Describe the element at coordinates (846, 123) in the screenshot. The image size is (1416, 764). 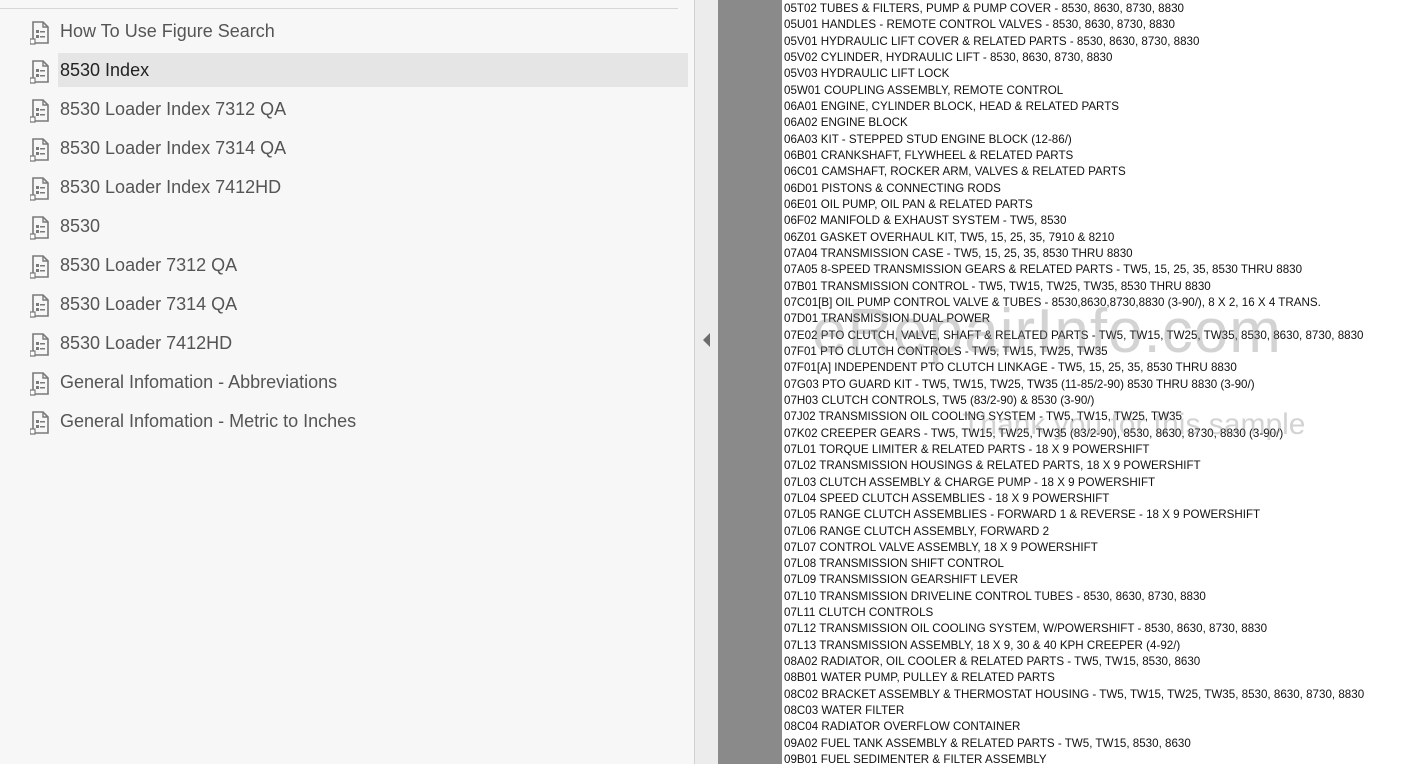
I see `index-entry: 06A02 ENGINE BLOCK` at that location.